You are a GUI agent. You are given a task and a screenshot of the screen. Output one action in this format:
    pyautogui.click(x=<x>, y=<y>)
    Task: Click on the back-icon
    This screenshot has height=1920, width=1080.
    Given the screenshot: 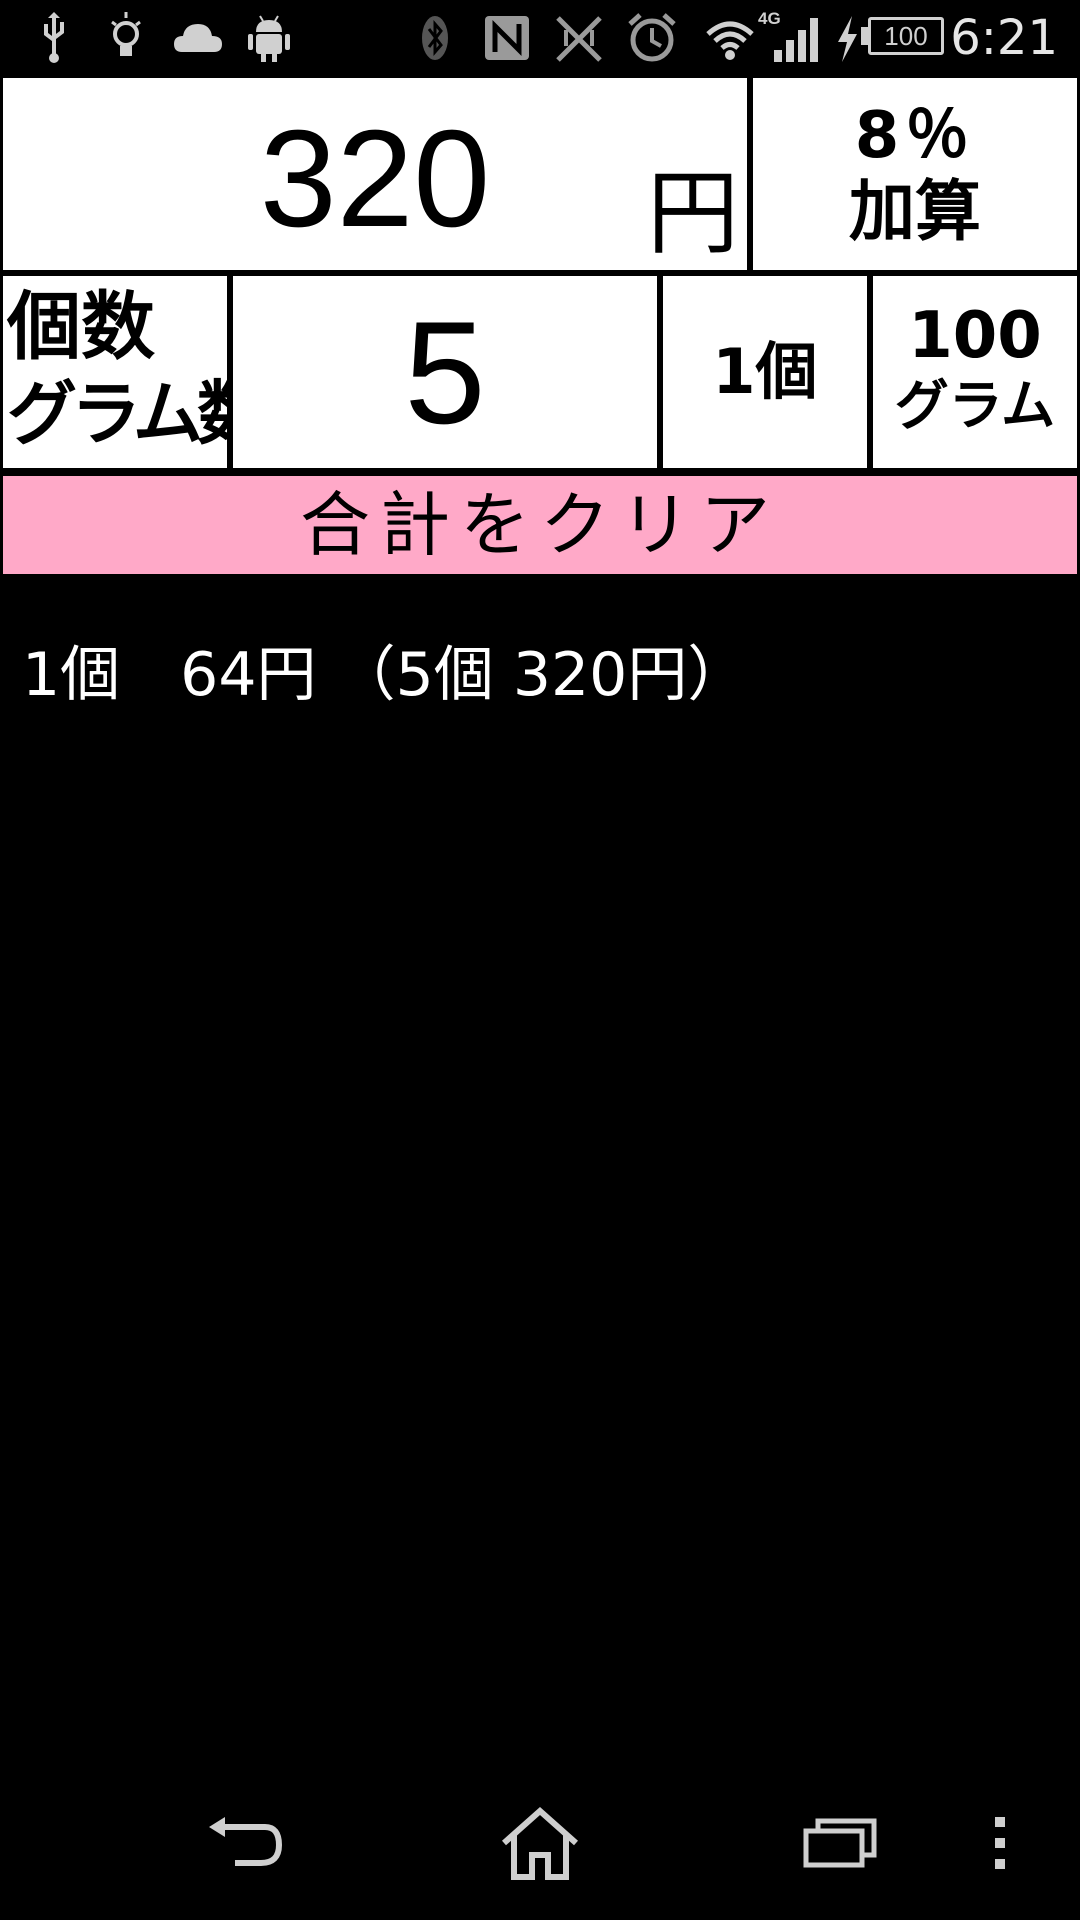 What is the action you would take?
    pyautogui.click(x=245, y=1845)
    